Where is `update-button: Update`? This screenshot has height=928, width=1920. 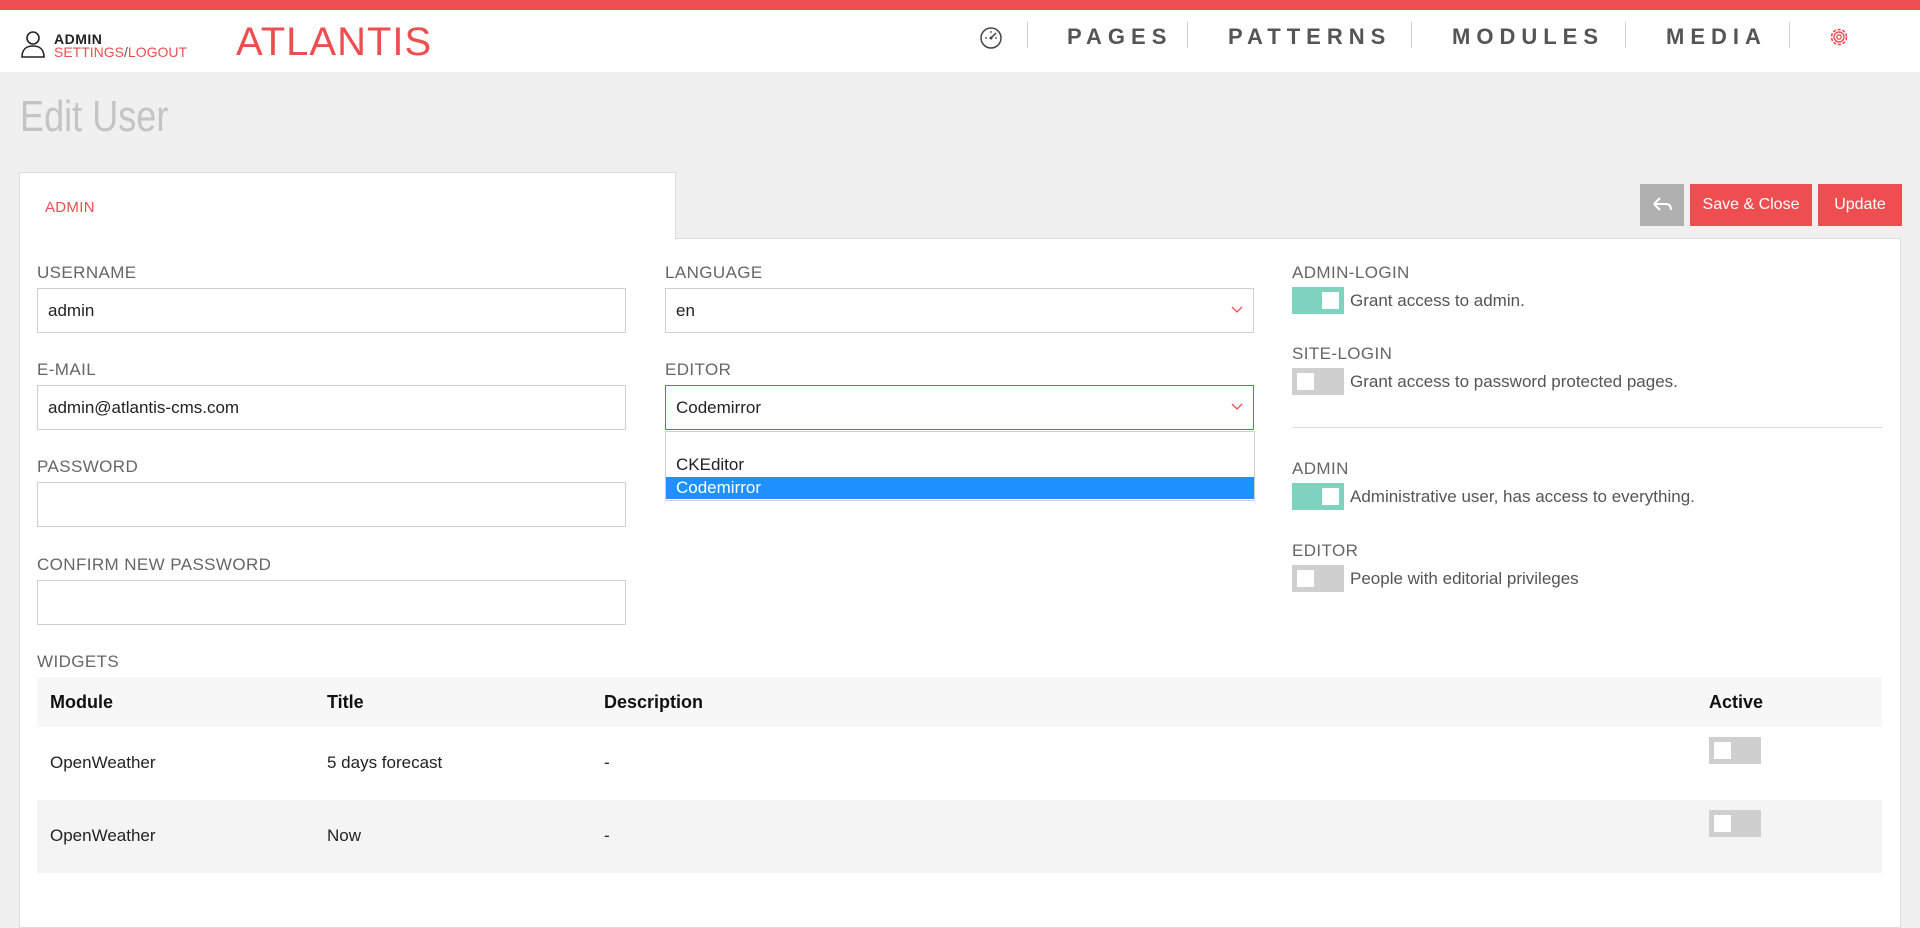 update-button: Update is located at coordinates (1860, 205).